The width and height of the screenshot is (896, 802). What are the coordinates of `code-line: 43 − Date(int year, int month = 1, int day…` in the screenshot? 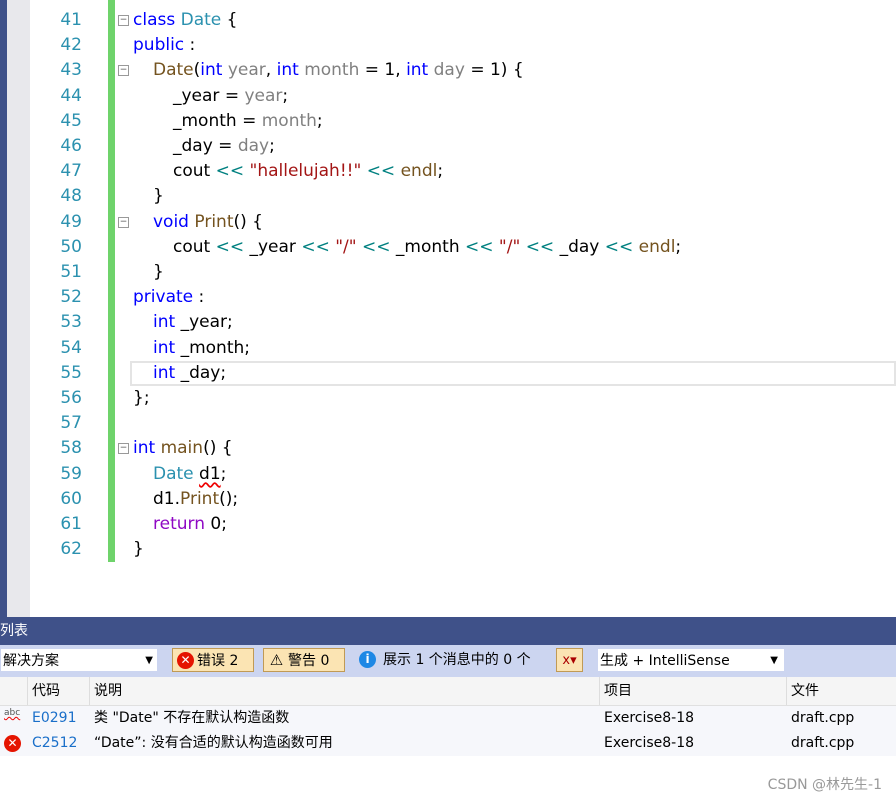 It's located at (463, 70).